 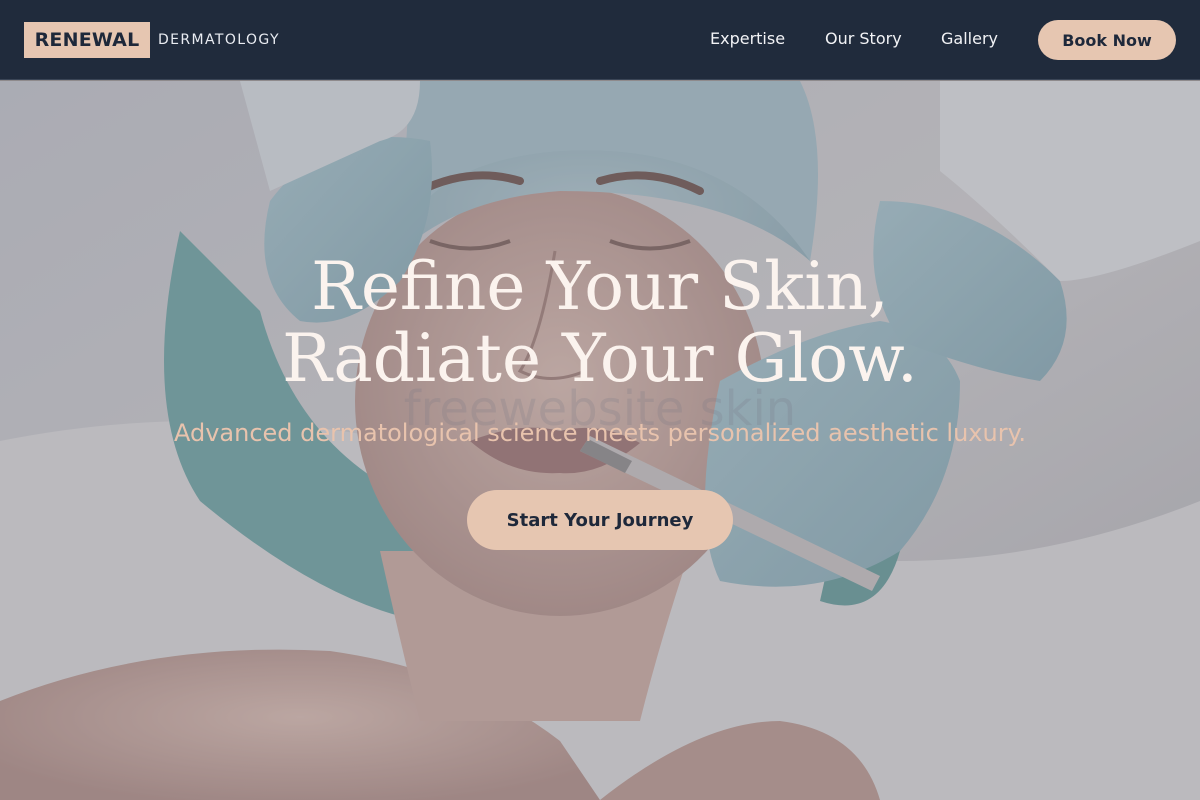 I want to click on nav-link-our-story: Our Story, so click(x=863, y=38).